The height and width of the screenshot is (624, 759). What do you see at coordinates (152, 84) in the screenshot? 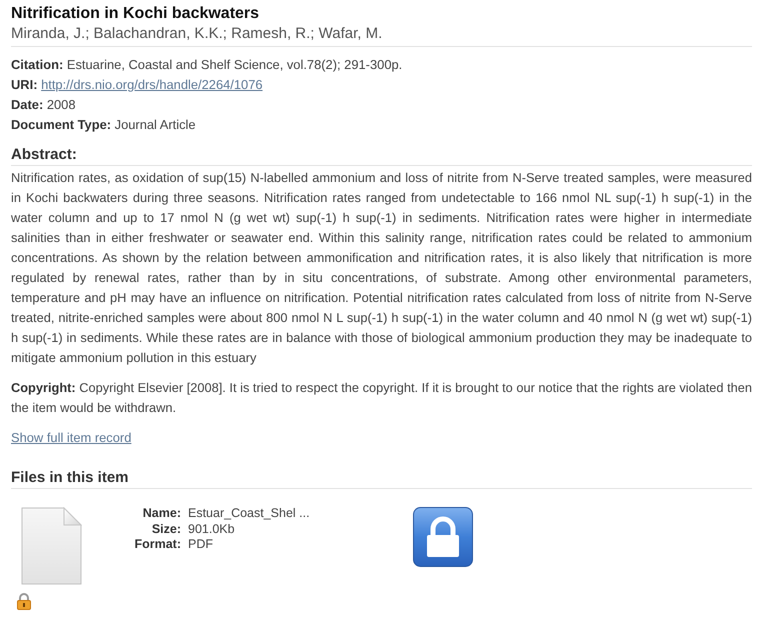
I see `uri-link: http://drs.nio.org/drs/handle/2264/1076` at bounding box center [152, 84].